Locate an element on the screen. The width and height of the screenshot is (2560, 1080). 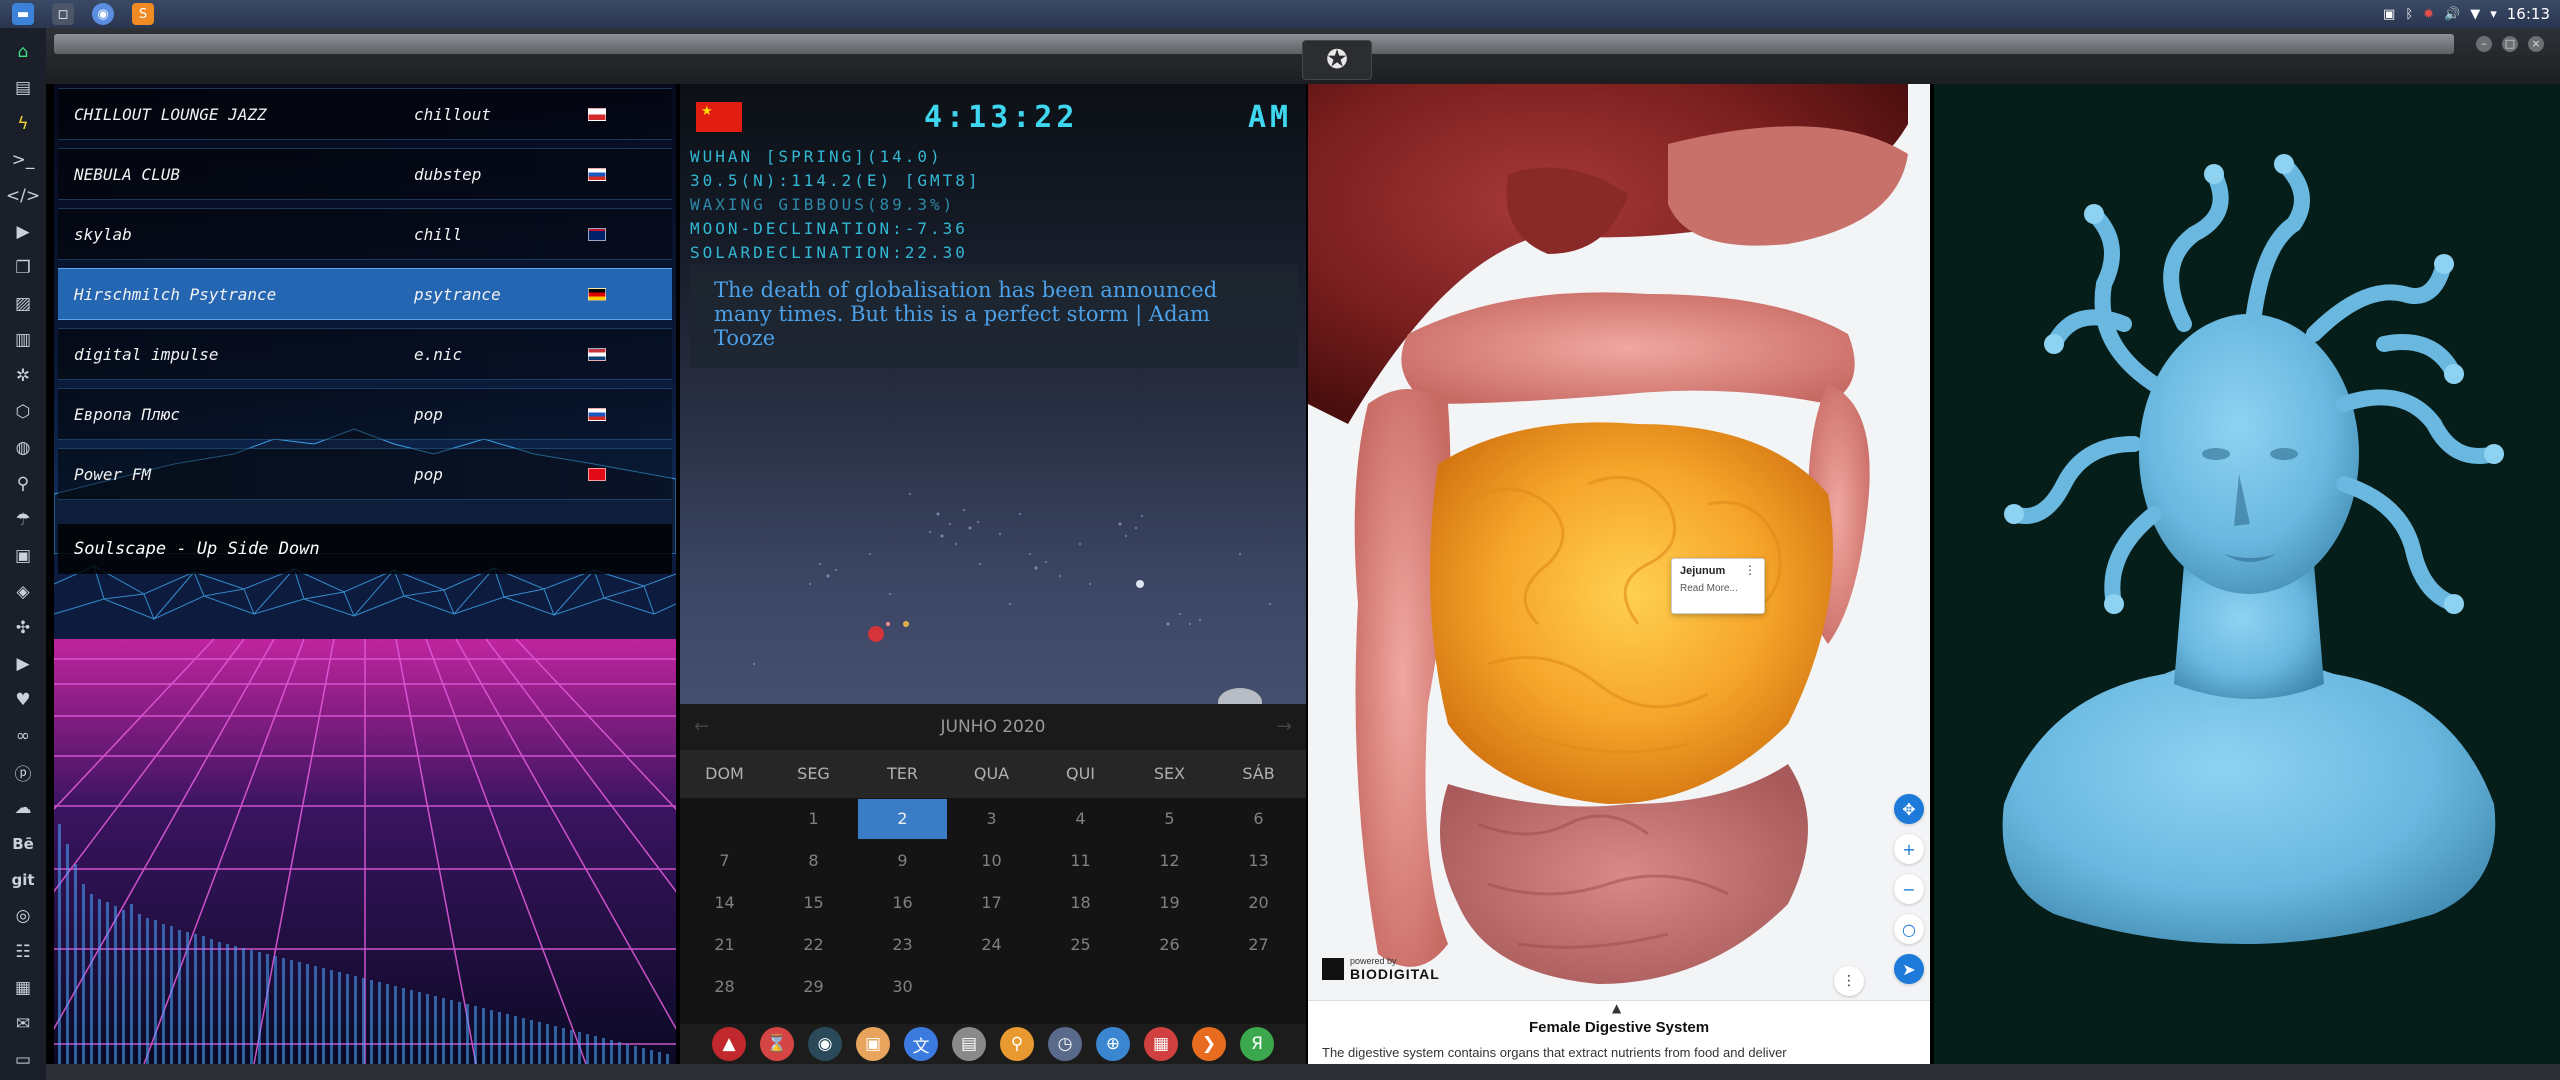
globe-icon: ◍ is located at coordinates (23, 448).